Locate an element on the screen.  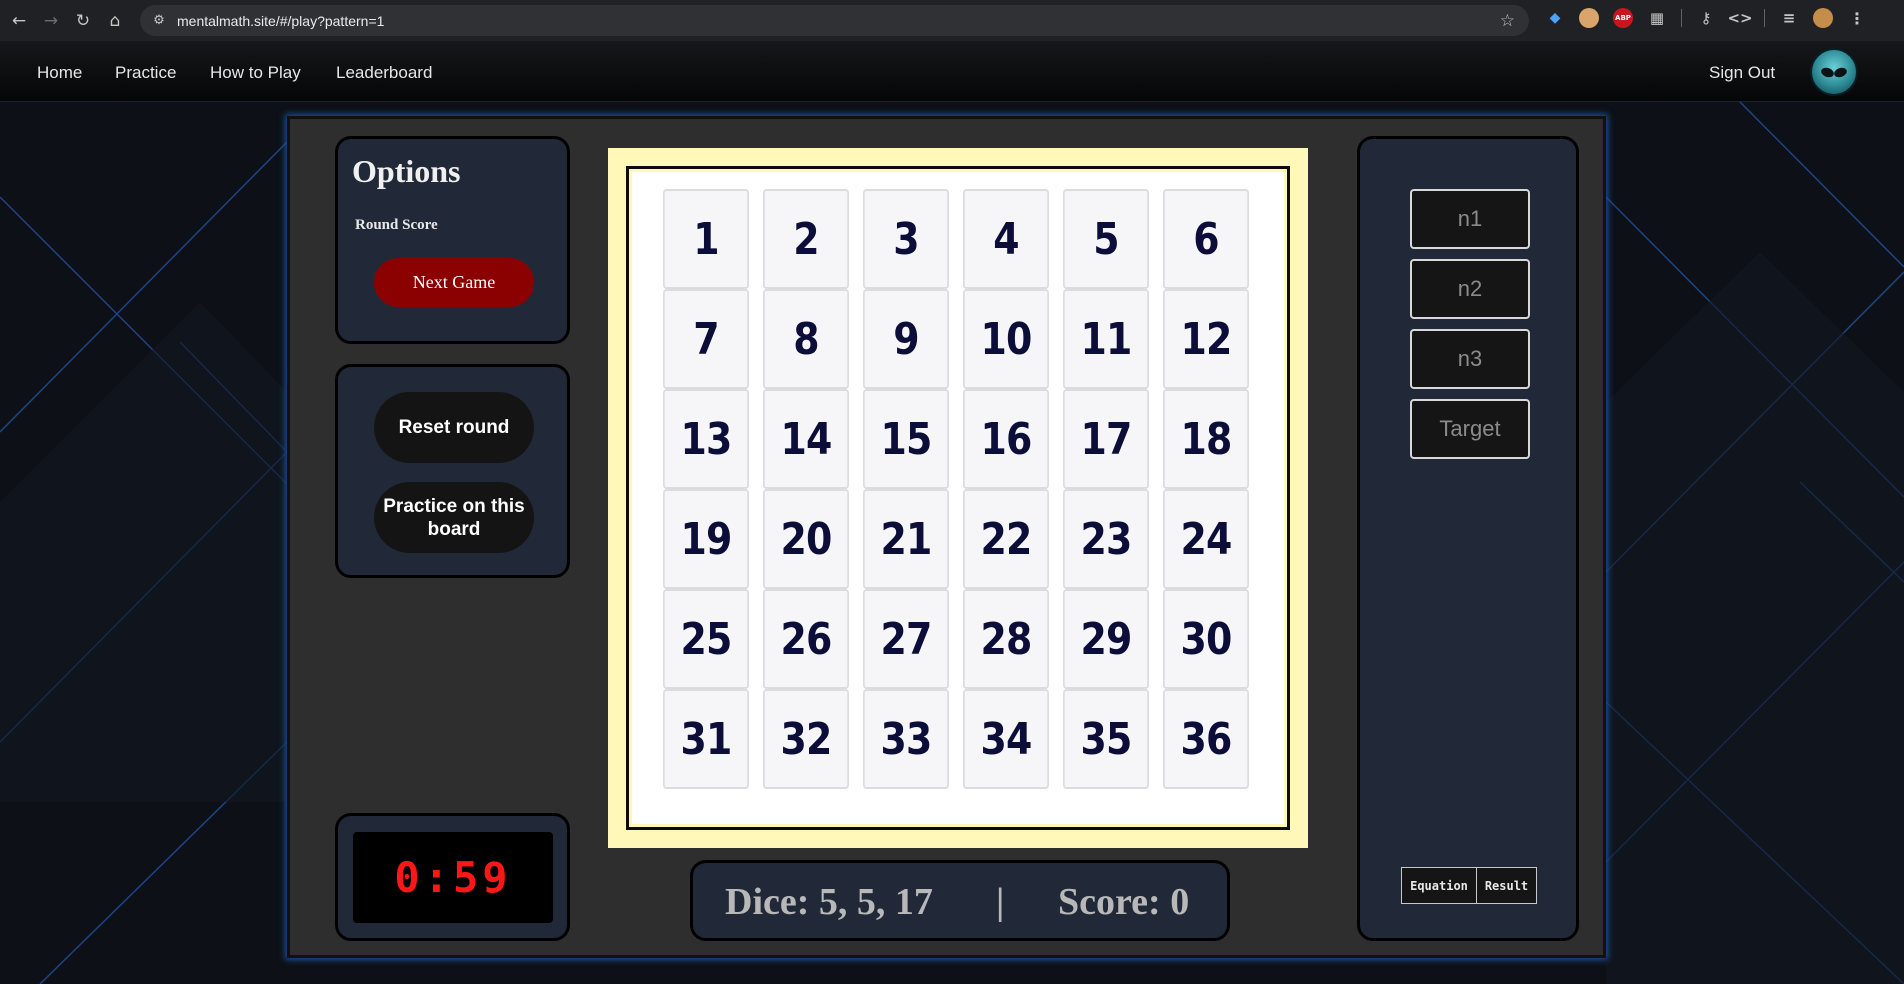
board-cell: 24 is located at coordinates (1206, 539).